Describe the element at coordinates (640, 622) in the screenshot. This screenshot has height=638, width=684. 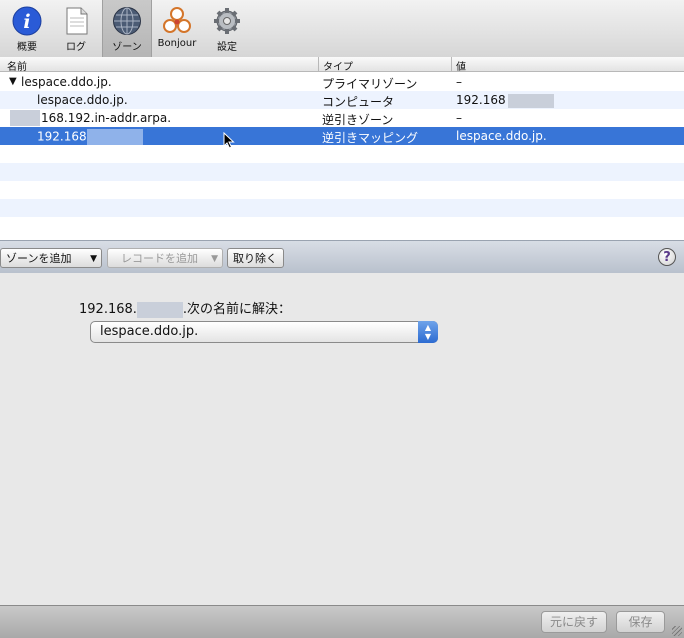
I see `save-button: 保存` at that location.